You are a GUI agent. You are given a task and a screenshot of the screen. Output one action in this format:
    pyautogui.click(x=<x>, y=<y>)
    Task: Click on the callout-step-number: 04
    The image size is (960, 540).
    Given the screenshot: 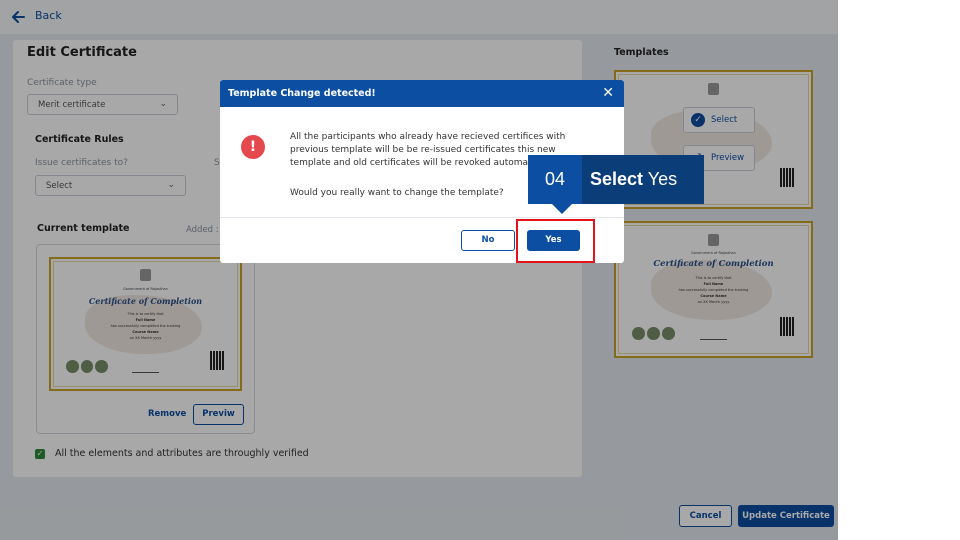 What is the action you would take?
    pyautogui.click(x=555, y=179)
    